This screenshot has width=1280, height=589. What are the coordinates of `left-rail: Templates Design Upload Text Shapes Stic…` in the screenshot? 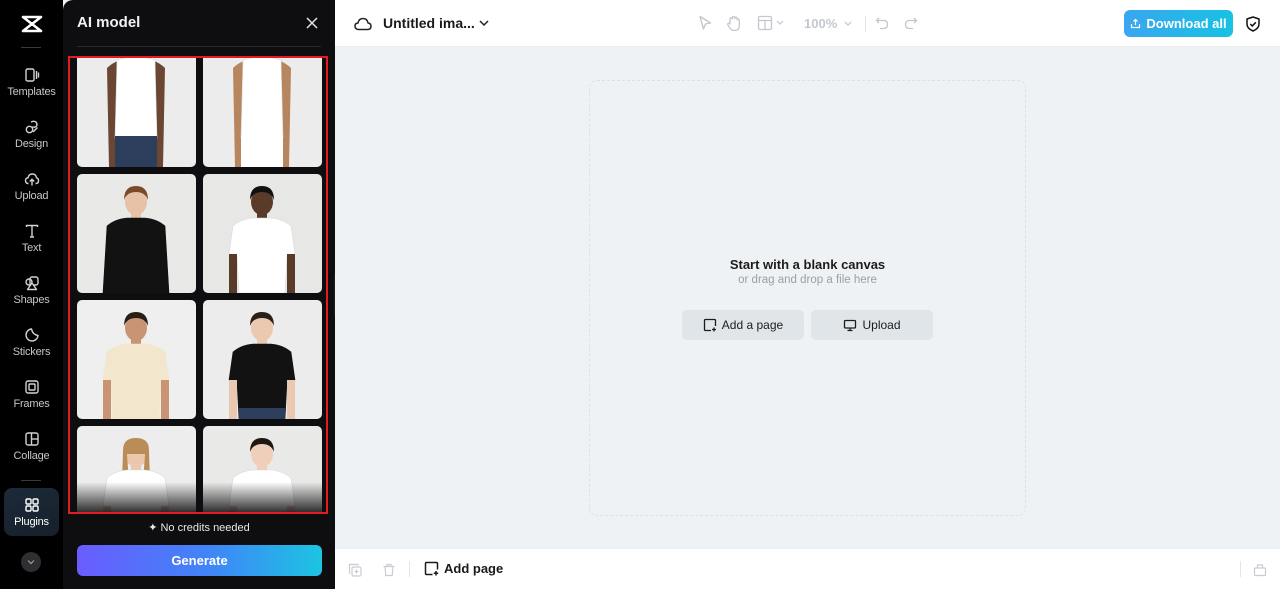 It's located at (31, 294).